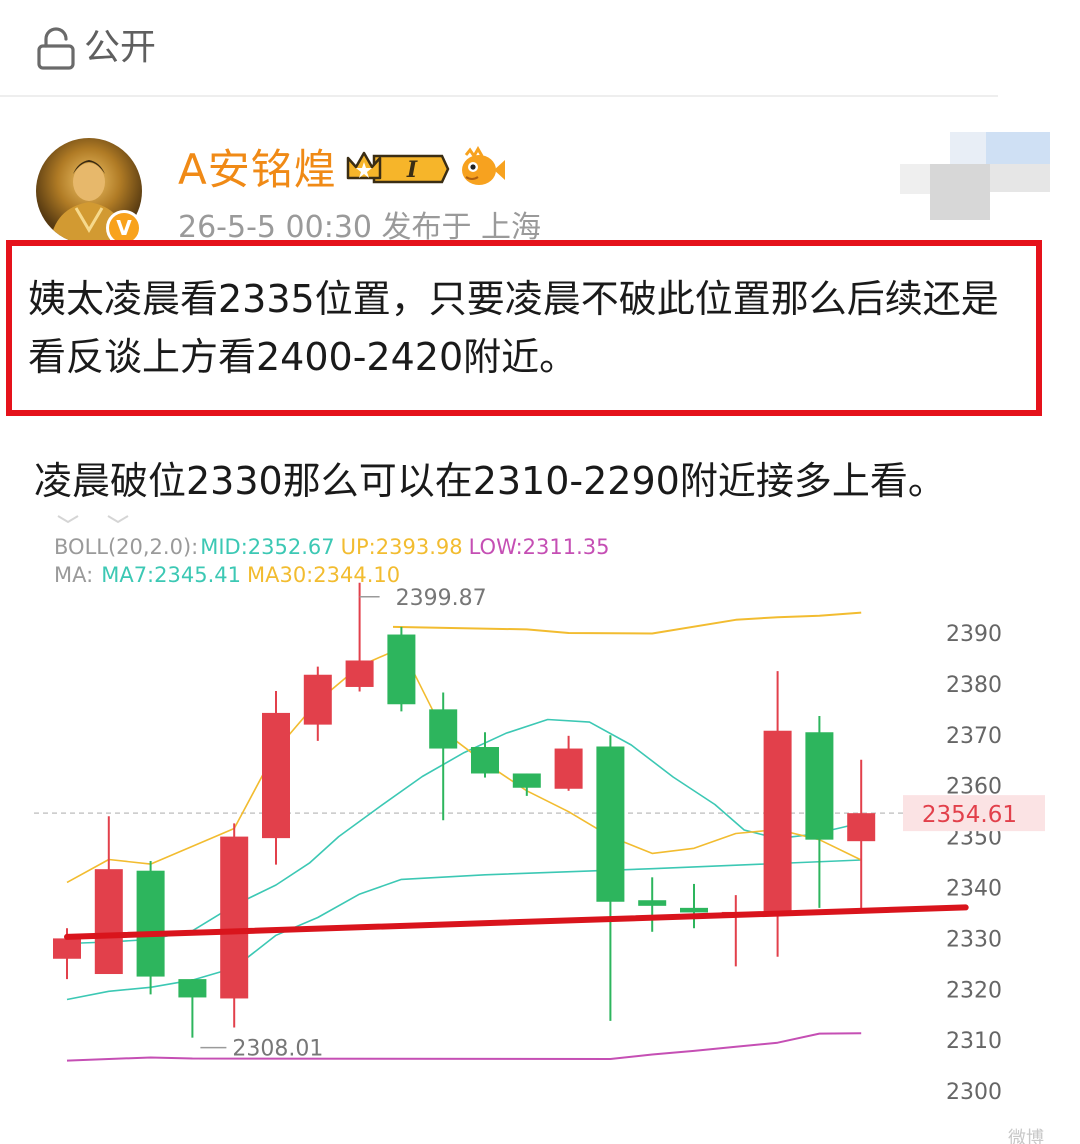 The width and height of the screenshot is (1080, 1144). What do you see at coordinates (56, 48) in the screenshot?
I see `lock-icon` at bounding box center [56, 48].